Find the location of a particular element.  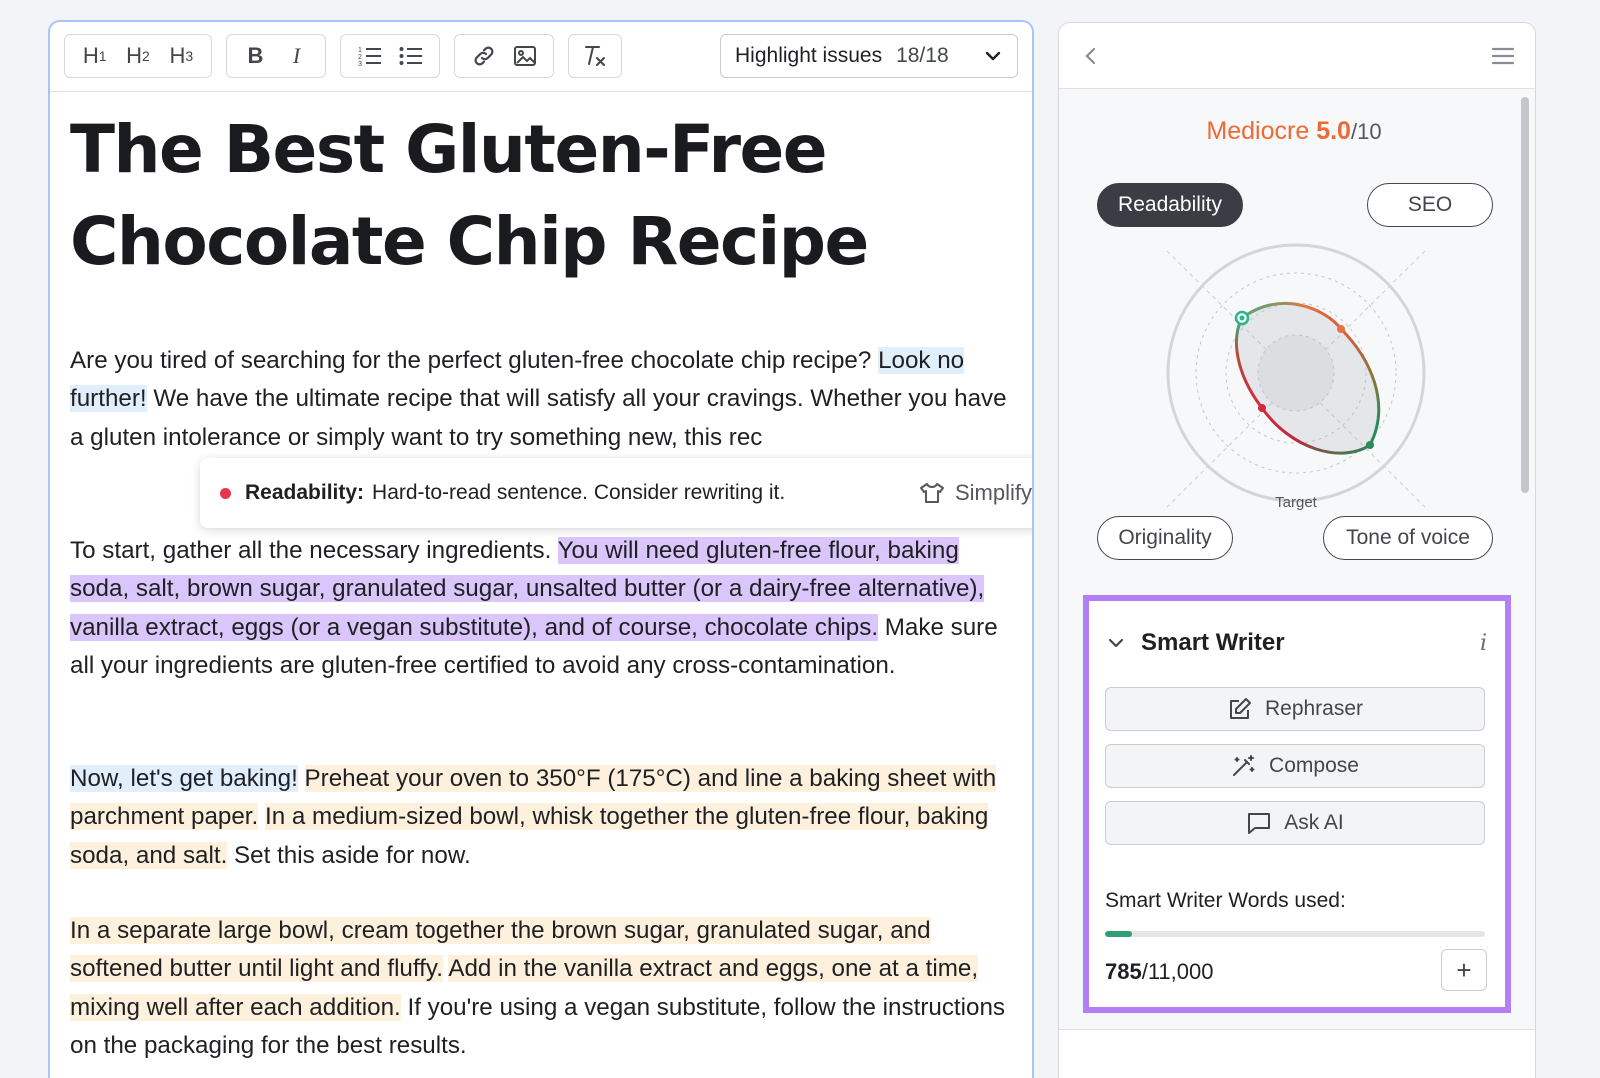

editor-toolbar: H1 H2 H3 B I 123 Highlight issues 18/18 is located at coordinates (541, 57).